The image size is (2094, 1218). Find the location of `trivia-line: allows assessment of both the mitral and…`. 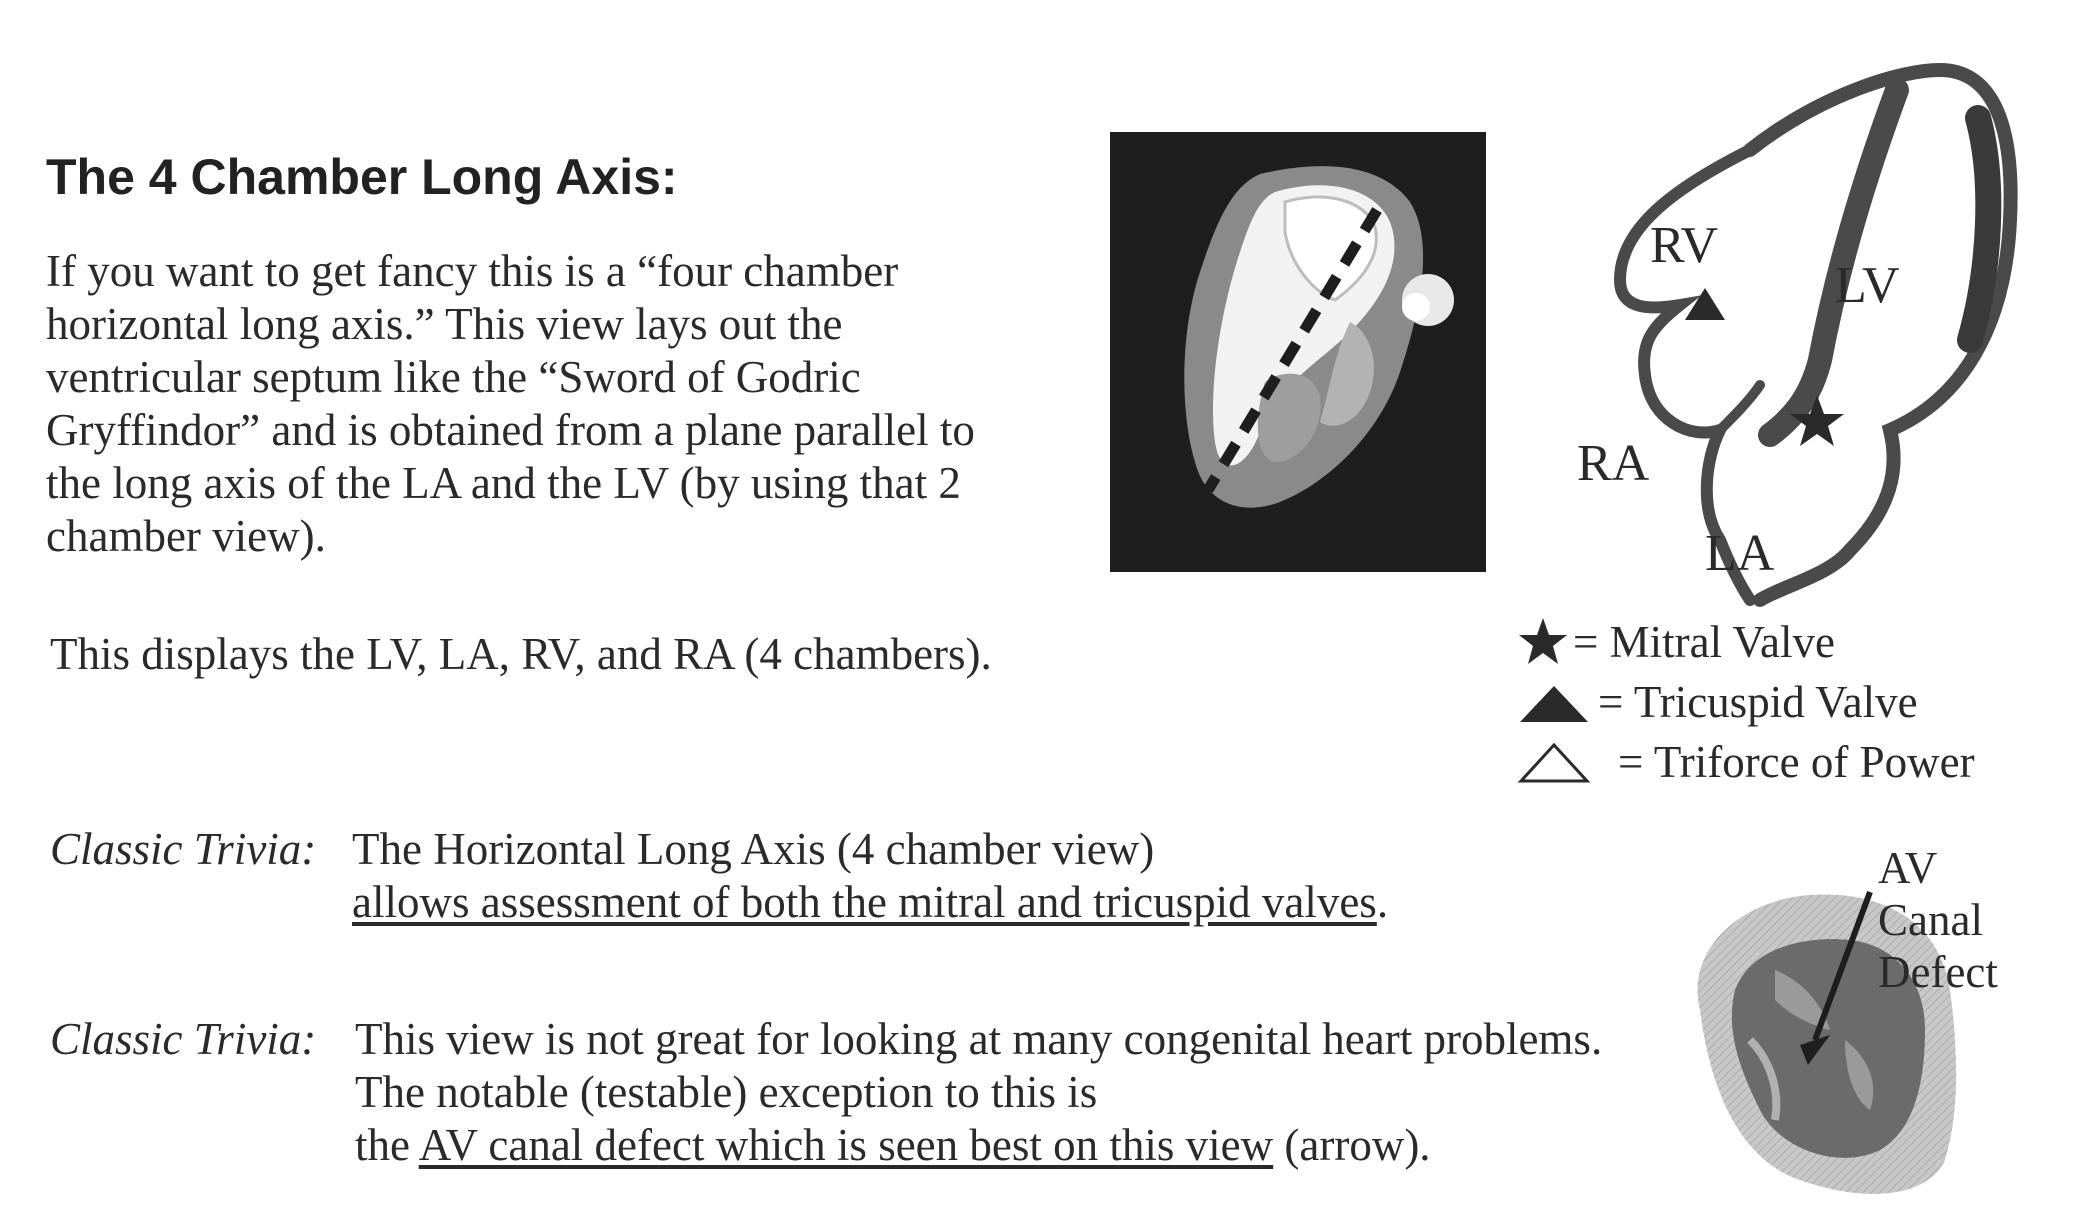

trivia-line: allows assessment of both the mitral and… is located at coordinates (870, 902).